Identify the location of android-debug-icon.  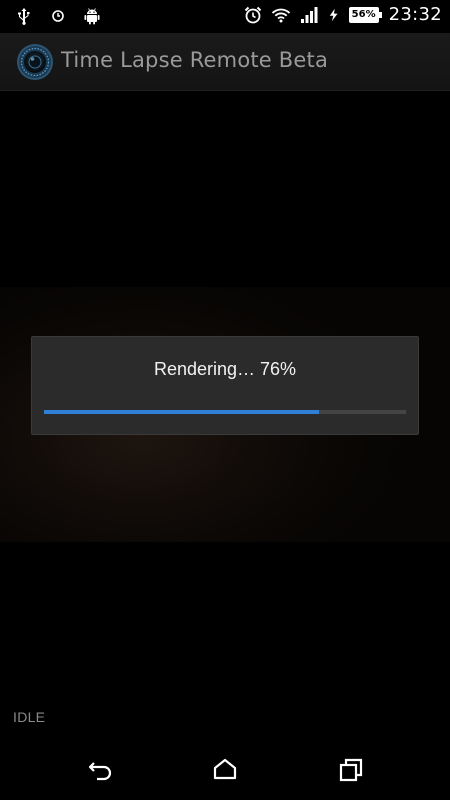
(92, 16).